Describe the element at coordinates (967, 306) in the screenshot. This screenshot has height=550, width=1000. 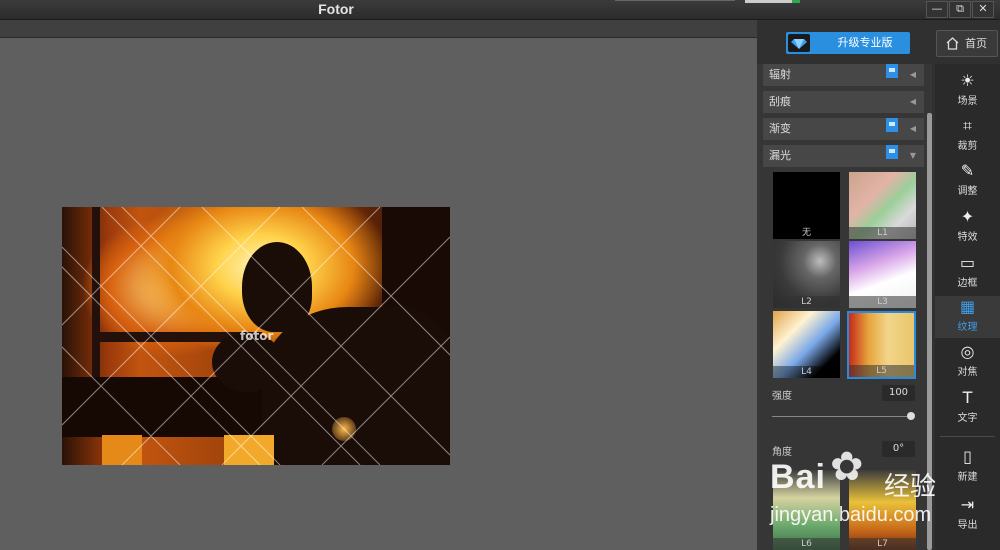
I see `texture-icon: ▦` at that location.